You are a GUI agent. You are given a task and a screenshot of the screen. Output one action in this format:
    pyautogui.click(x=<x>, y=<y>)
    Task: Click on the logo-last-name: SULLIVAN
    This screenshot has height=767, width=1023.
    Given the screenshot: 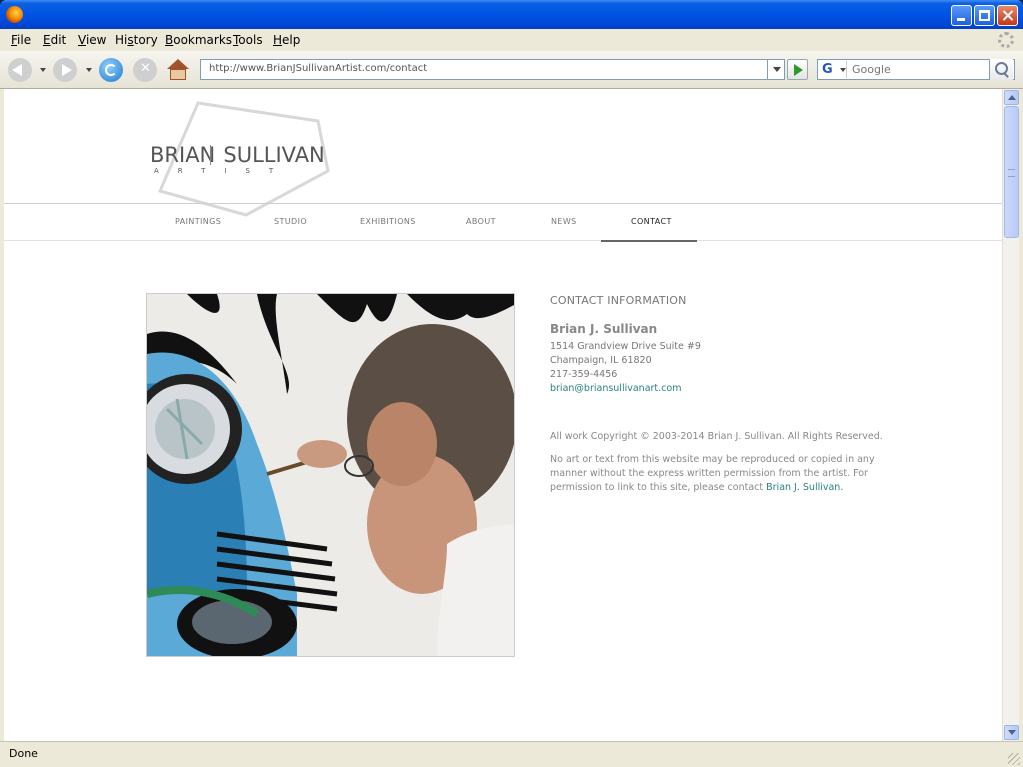 What is the action you would take?
    pyautogui.click(x=274, y=155)
    